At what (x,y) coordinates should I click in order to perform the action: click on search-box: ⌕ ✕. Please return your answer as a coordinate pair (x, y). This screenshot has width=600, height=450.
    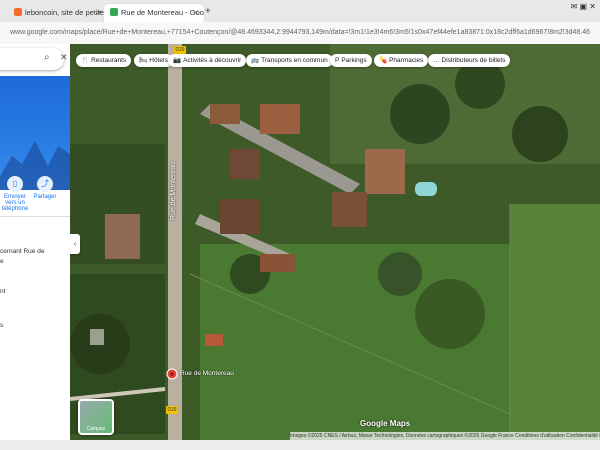
    Looking at the image, I should click on (34, 59).